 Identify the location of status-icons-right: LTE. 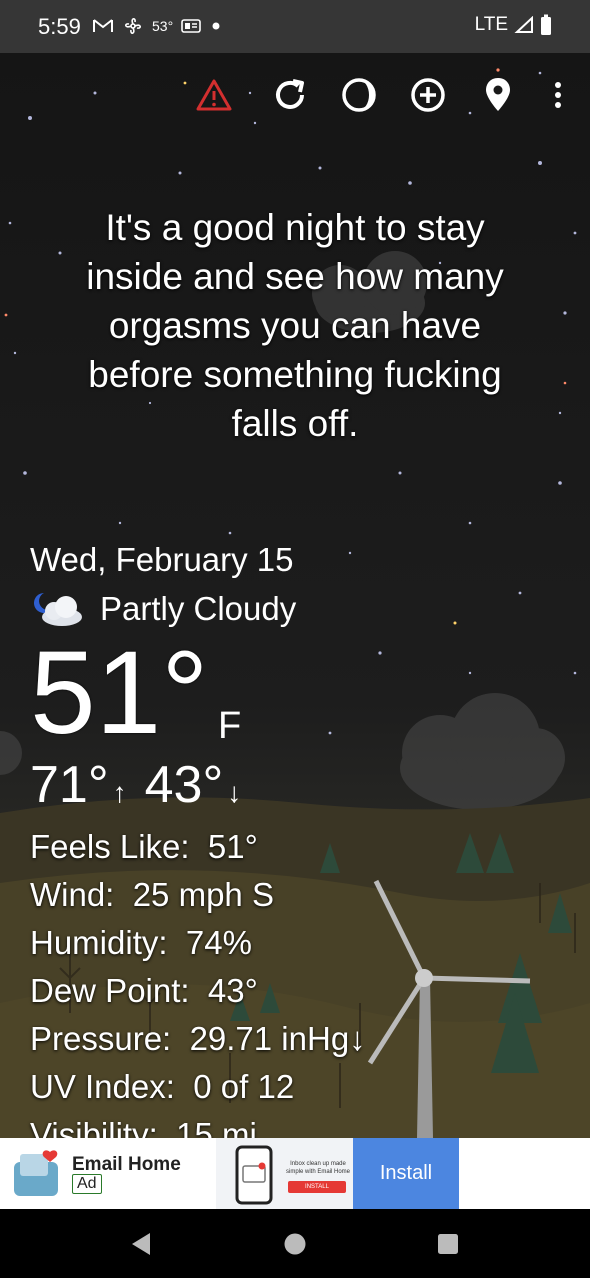
(513, 25).